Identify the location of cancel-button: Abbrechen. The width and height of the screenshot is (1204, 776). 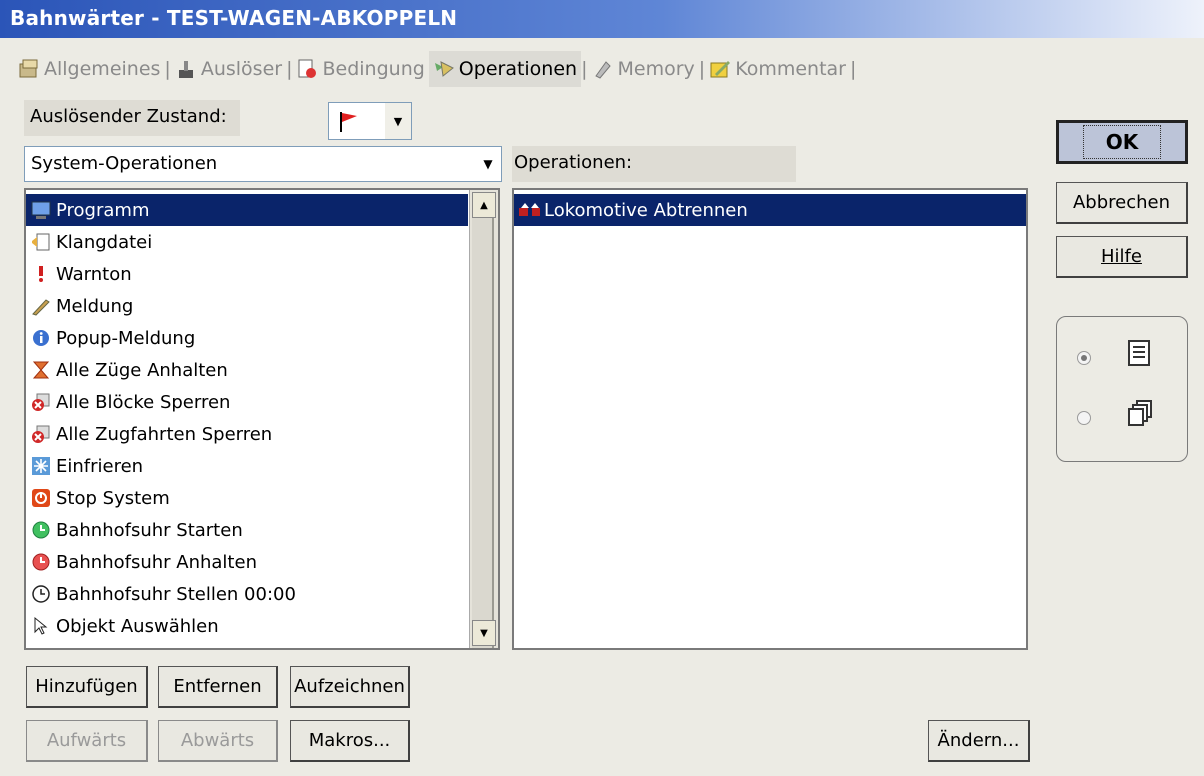
(1122, 203).